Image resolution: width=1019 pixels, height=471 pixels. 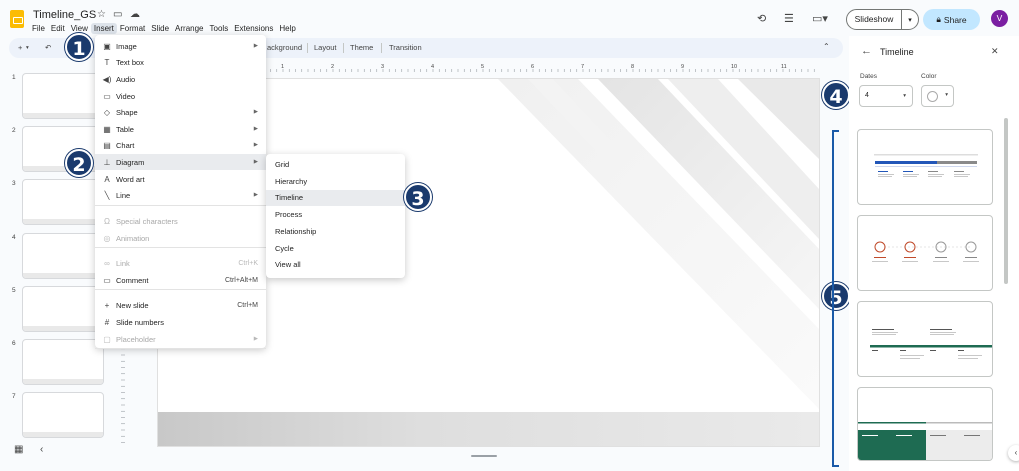 I want to click on menu-format: Format, so click(x=132, y=28).